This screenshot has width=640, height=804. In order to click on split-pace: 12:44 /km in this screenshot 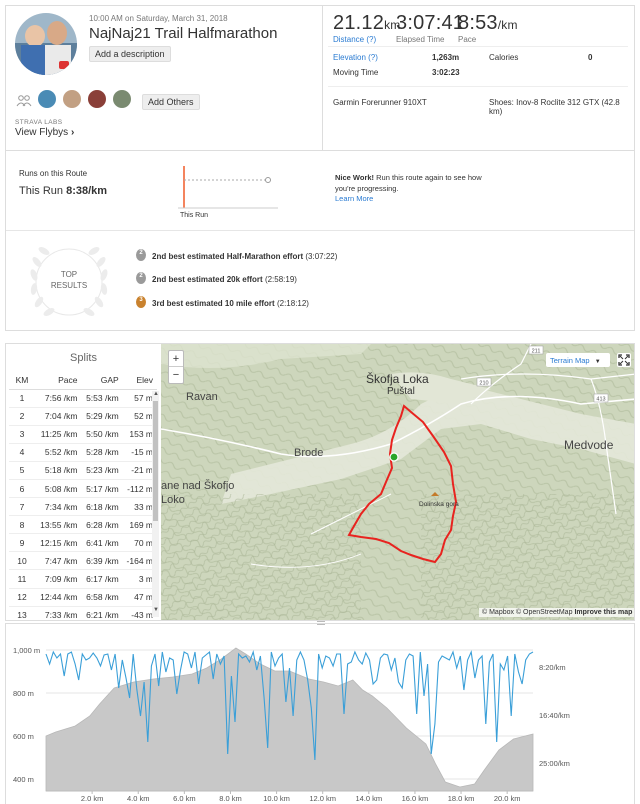, I will do `click(58, 597)`.